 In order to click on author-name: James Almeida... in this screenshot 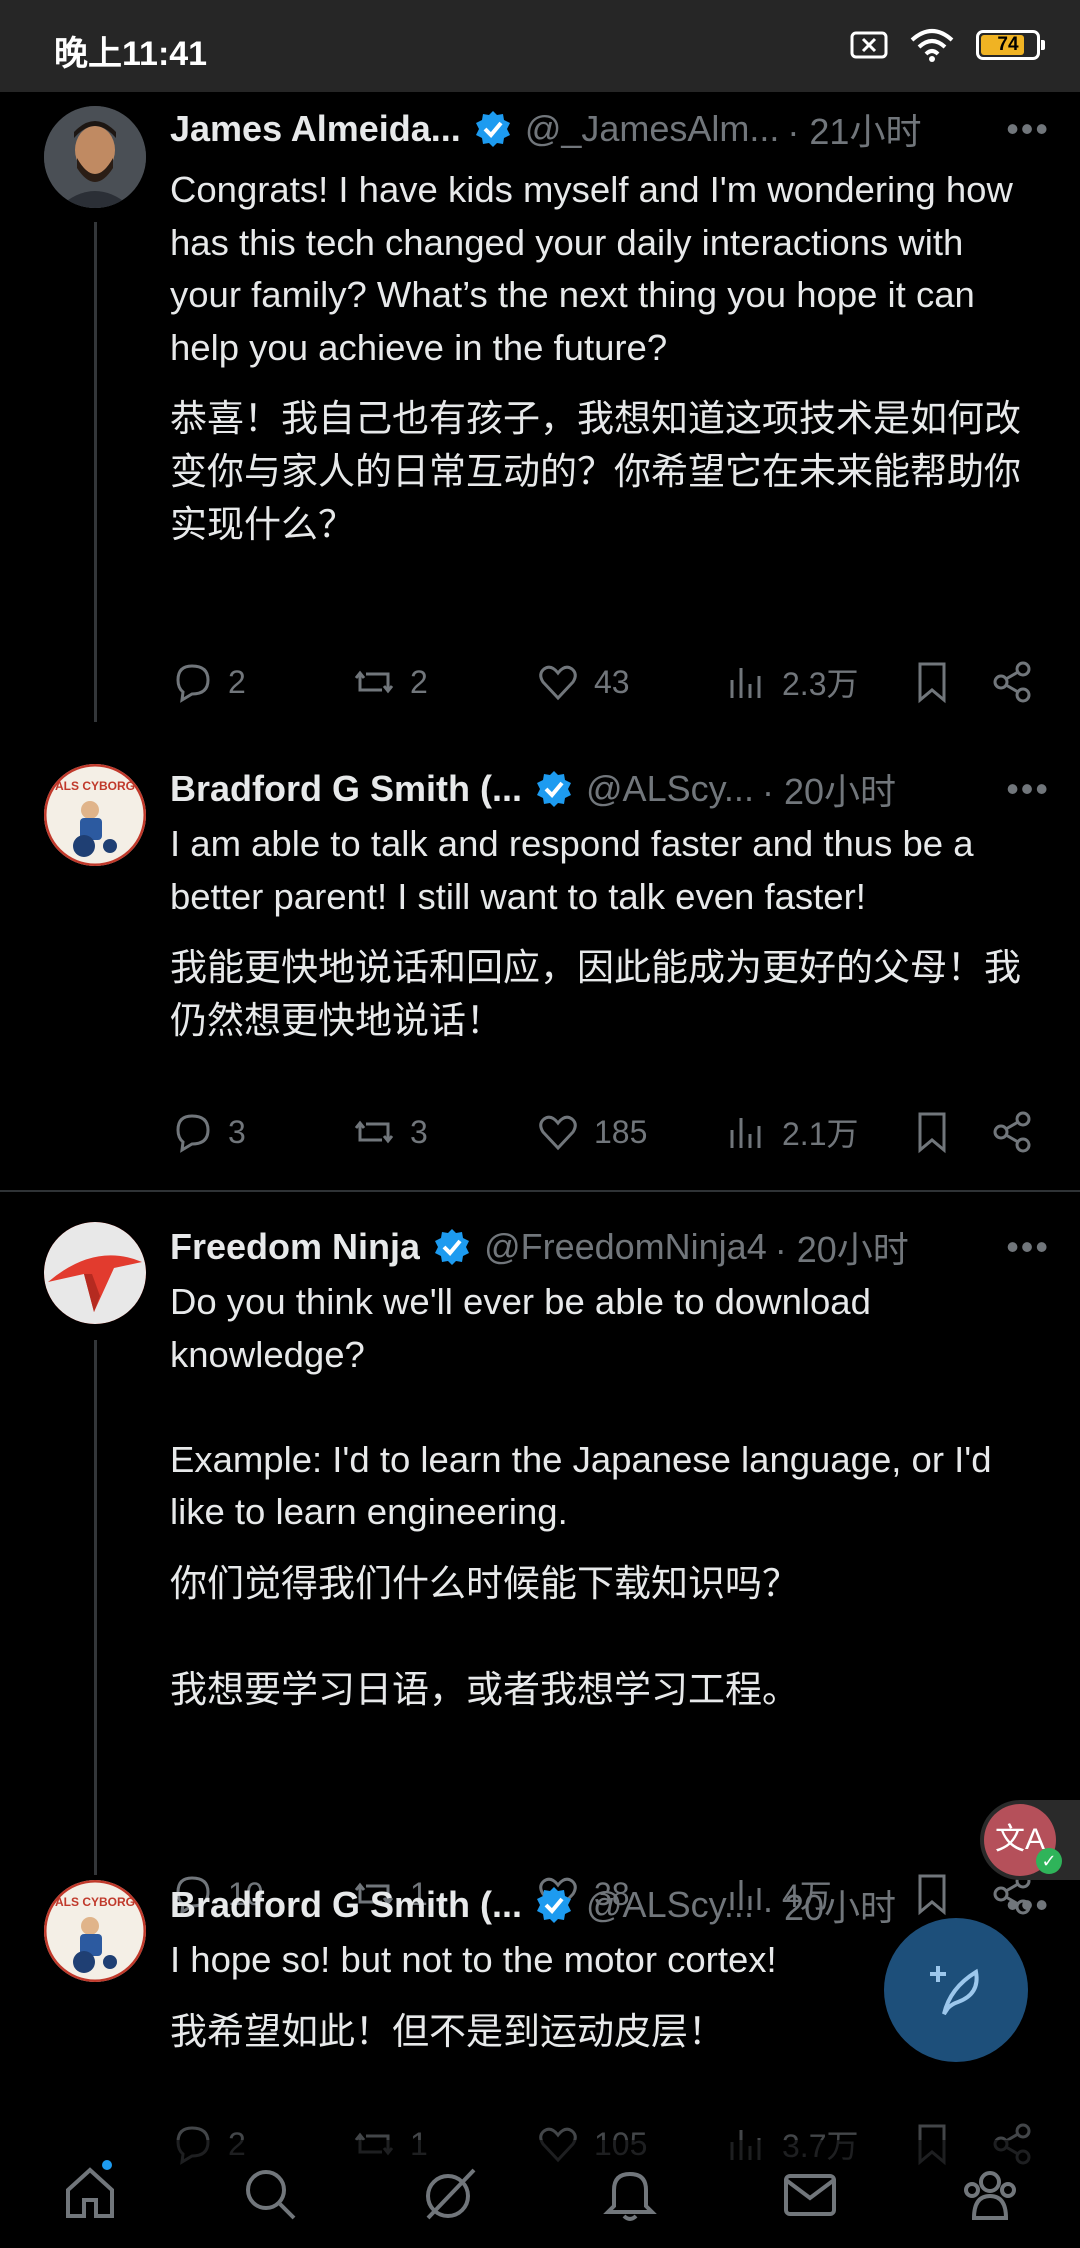, I will do `click(315, 129)`.